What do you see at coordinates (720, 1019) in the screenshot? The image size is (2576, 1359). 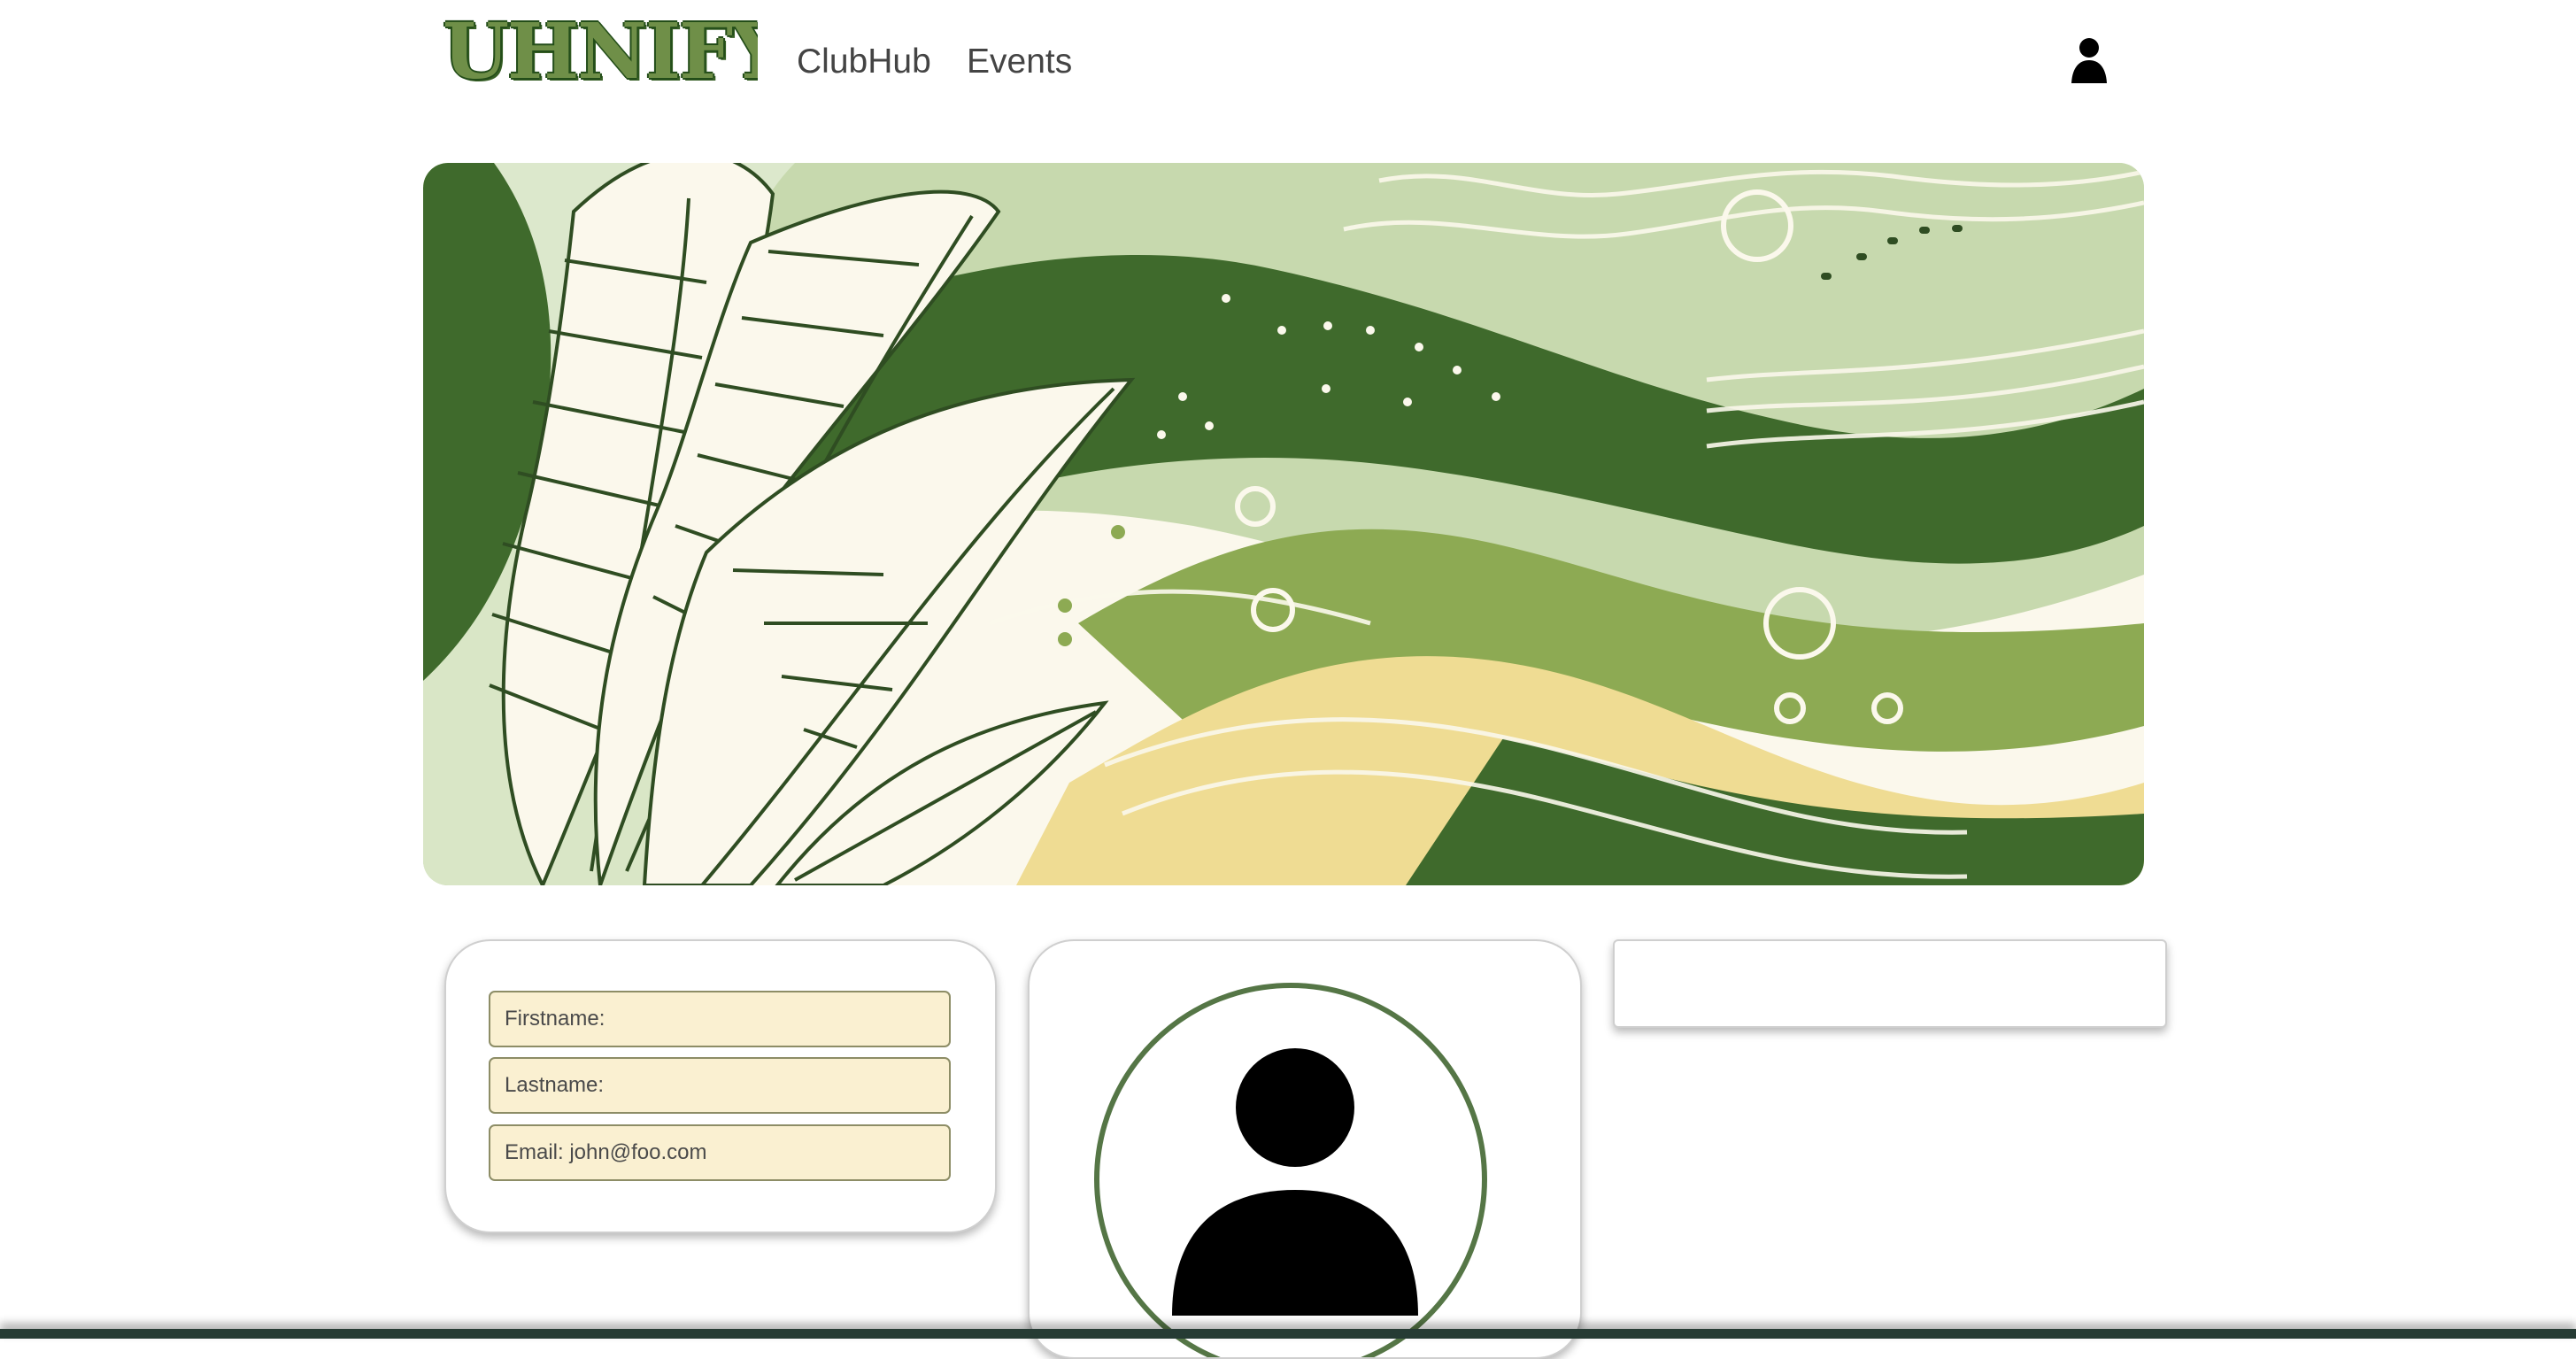 I see `firstname-field: Firstname:` at bounding box center [720, 1019].